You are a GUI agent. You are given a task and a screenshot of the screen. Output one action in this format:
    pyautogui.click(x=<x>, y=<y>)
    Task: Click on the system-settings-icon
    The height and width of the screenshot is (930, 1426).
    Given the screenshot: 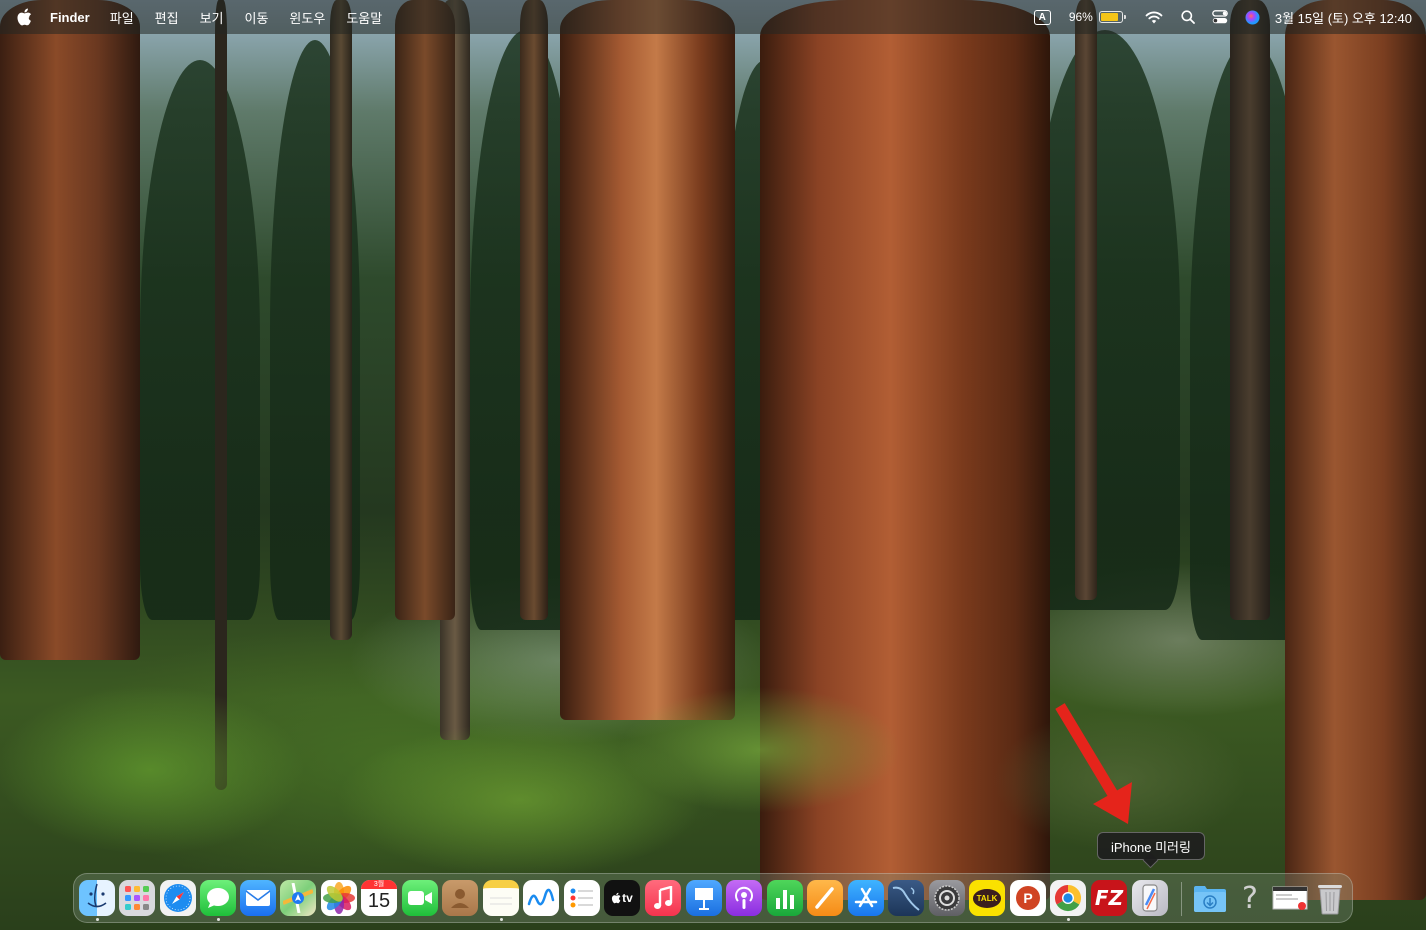 What is the action you would take?
    pyautogui.click(x=947, y=898)
    